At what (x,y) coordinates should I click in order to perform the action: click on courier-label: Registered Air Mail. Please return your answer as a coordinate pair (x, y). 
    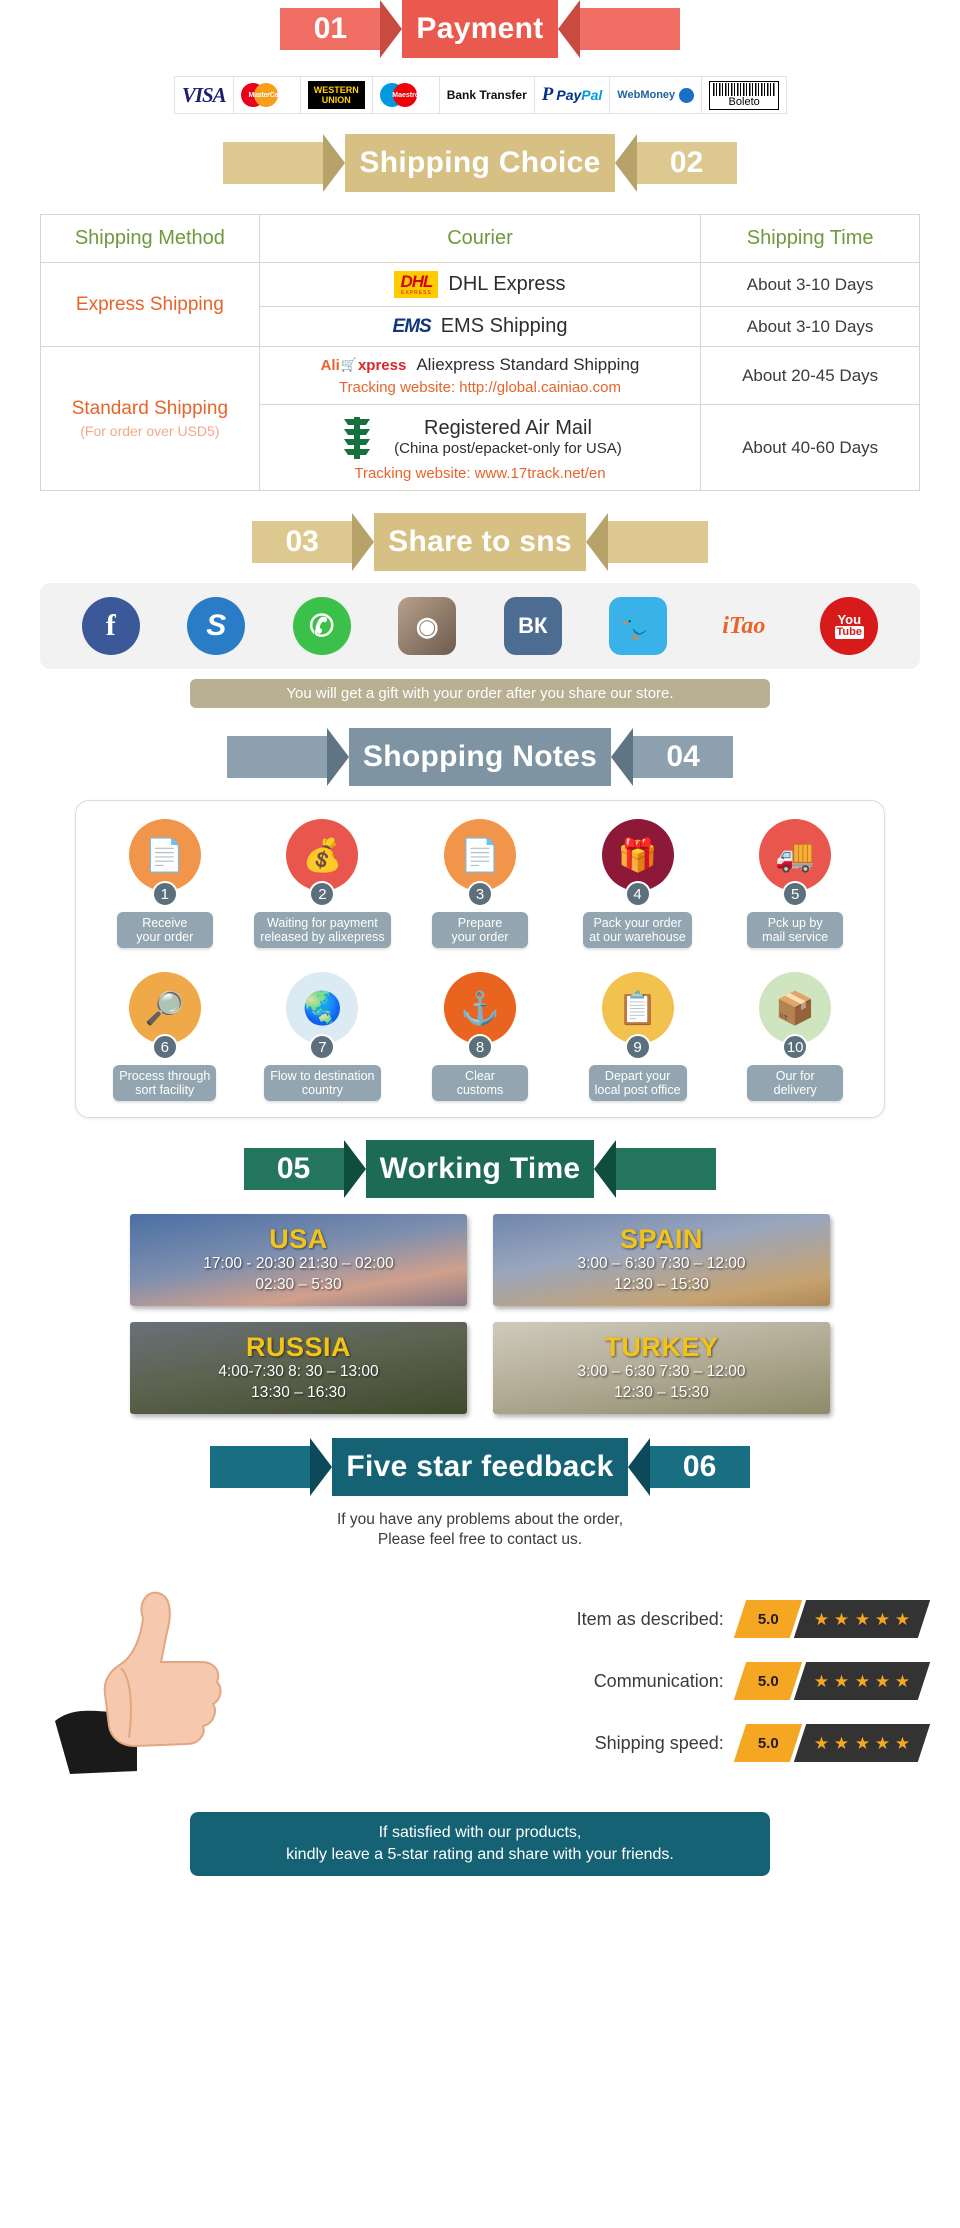
    Looking at the image, I should click on (508, 428).